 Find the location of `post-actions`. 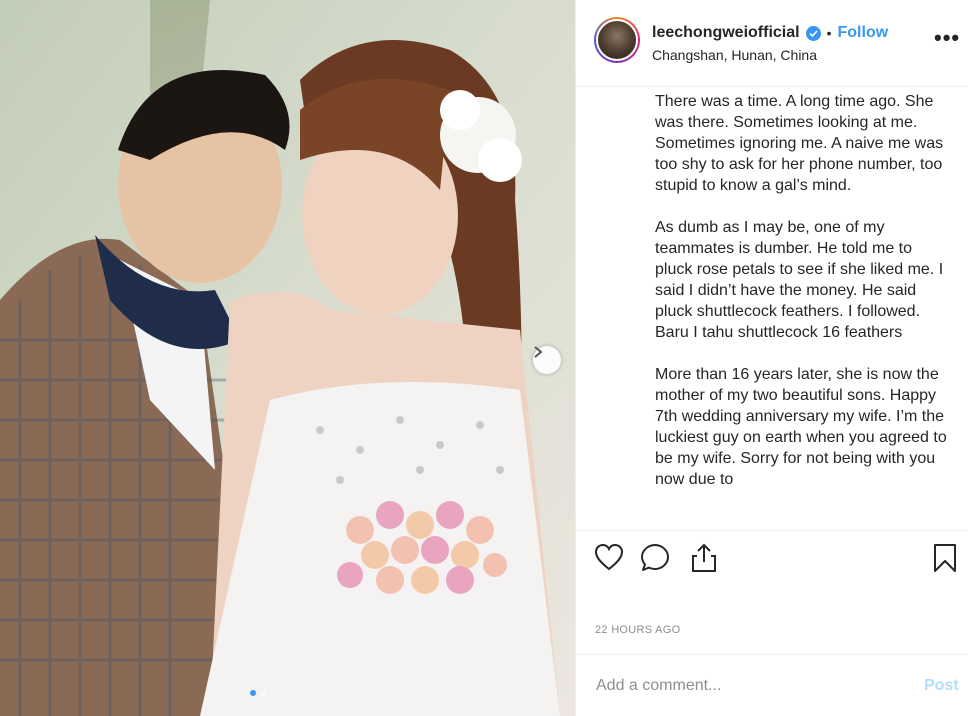

post-actions is located at coordinates (772, 558).